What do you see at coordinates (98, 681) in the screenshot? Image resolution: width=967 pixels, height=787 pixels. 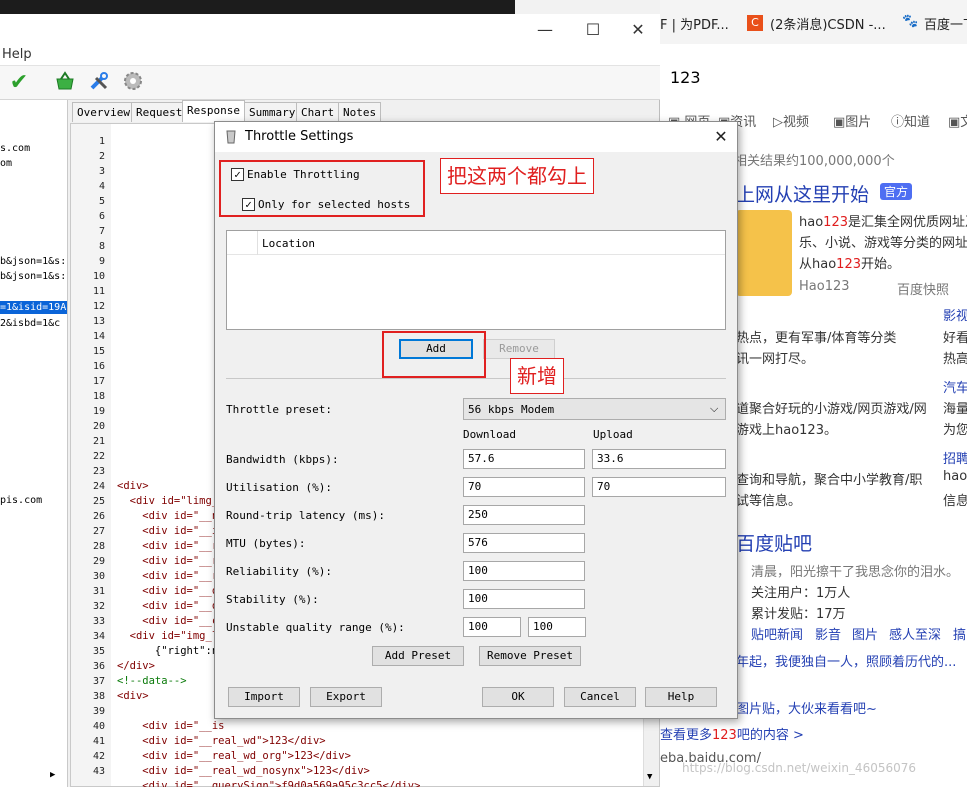 I see `line-number: 37` at bounding box center [98, 681].